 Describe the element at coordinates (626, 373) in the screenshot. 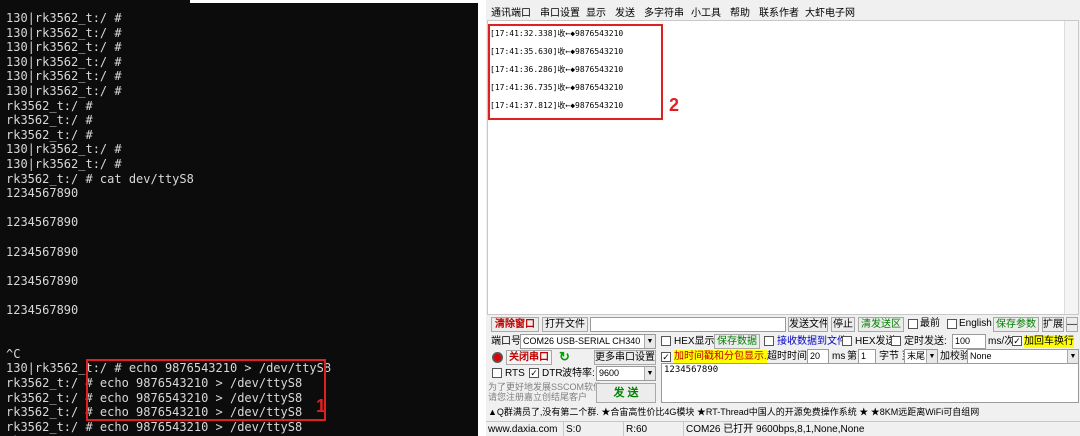

I see `baud-select: 9600 ▼` at that location.